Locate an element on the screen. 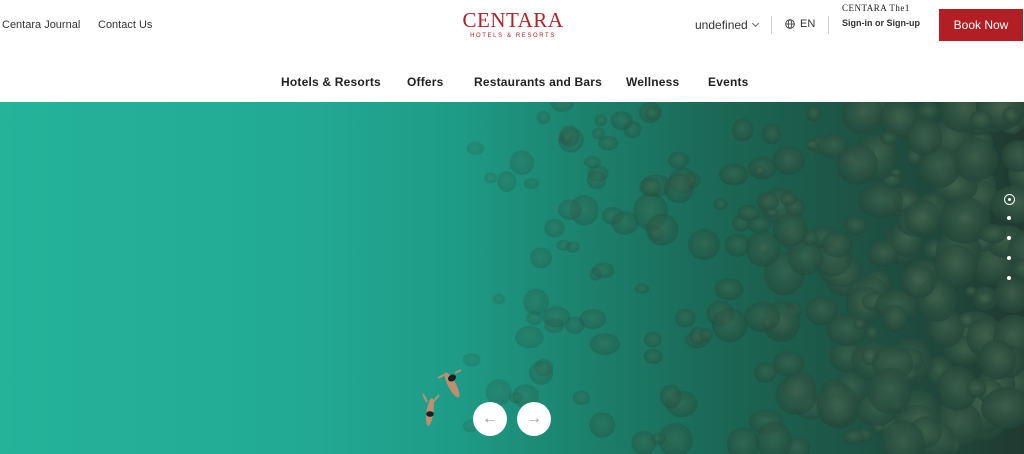 The width and height of the screenshot is (1024, 454). nav-item-restaurants-bars: Restaurants and Bars is located at coordinates (538, 82).